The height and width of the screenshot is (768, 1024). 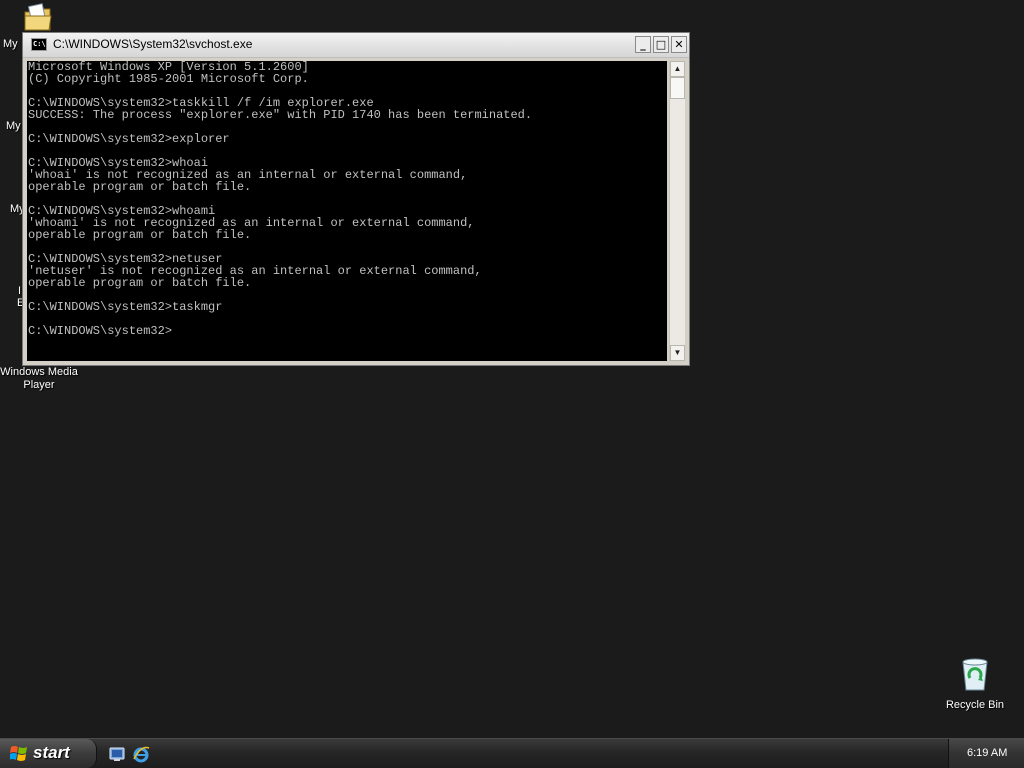 What do you see at coordinates (13, 126) in the screenshot?
I see `desktop-label-my-computer: My` at bounding box center [13, 126].